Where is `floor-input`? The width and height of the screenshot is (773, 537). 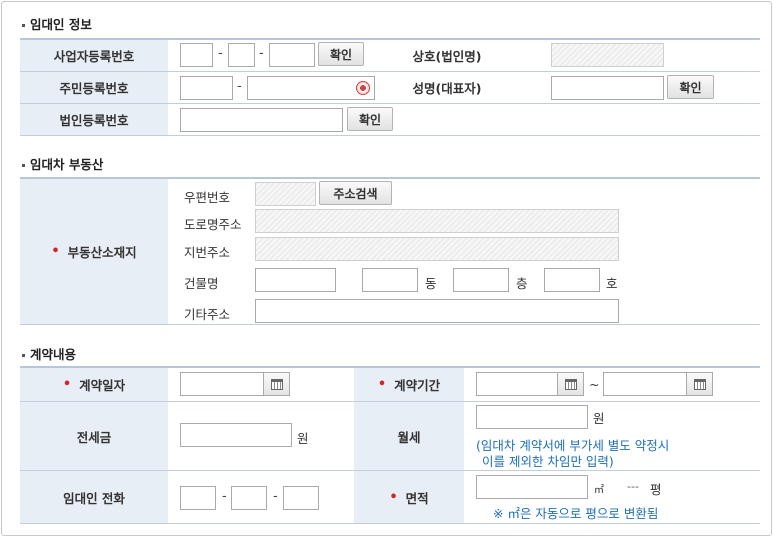
floor-input is located at coordinates (481, 280).